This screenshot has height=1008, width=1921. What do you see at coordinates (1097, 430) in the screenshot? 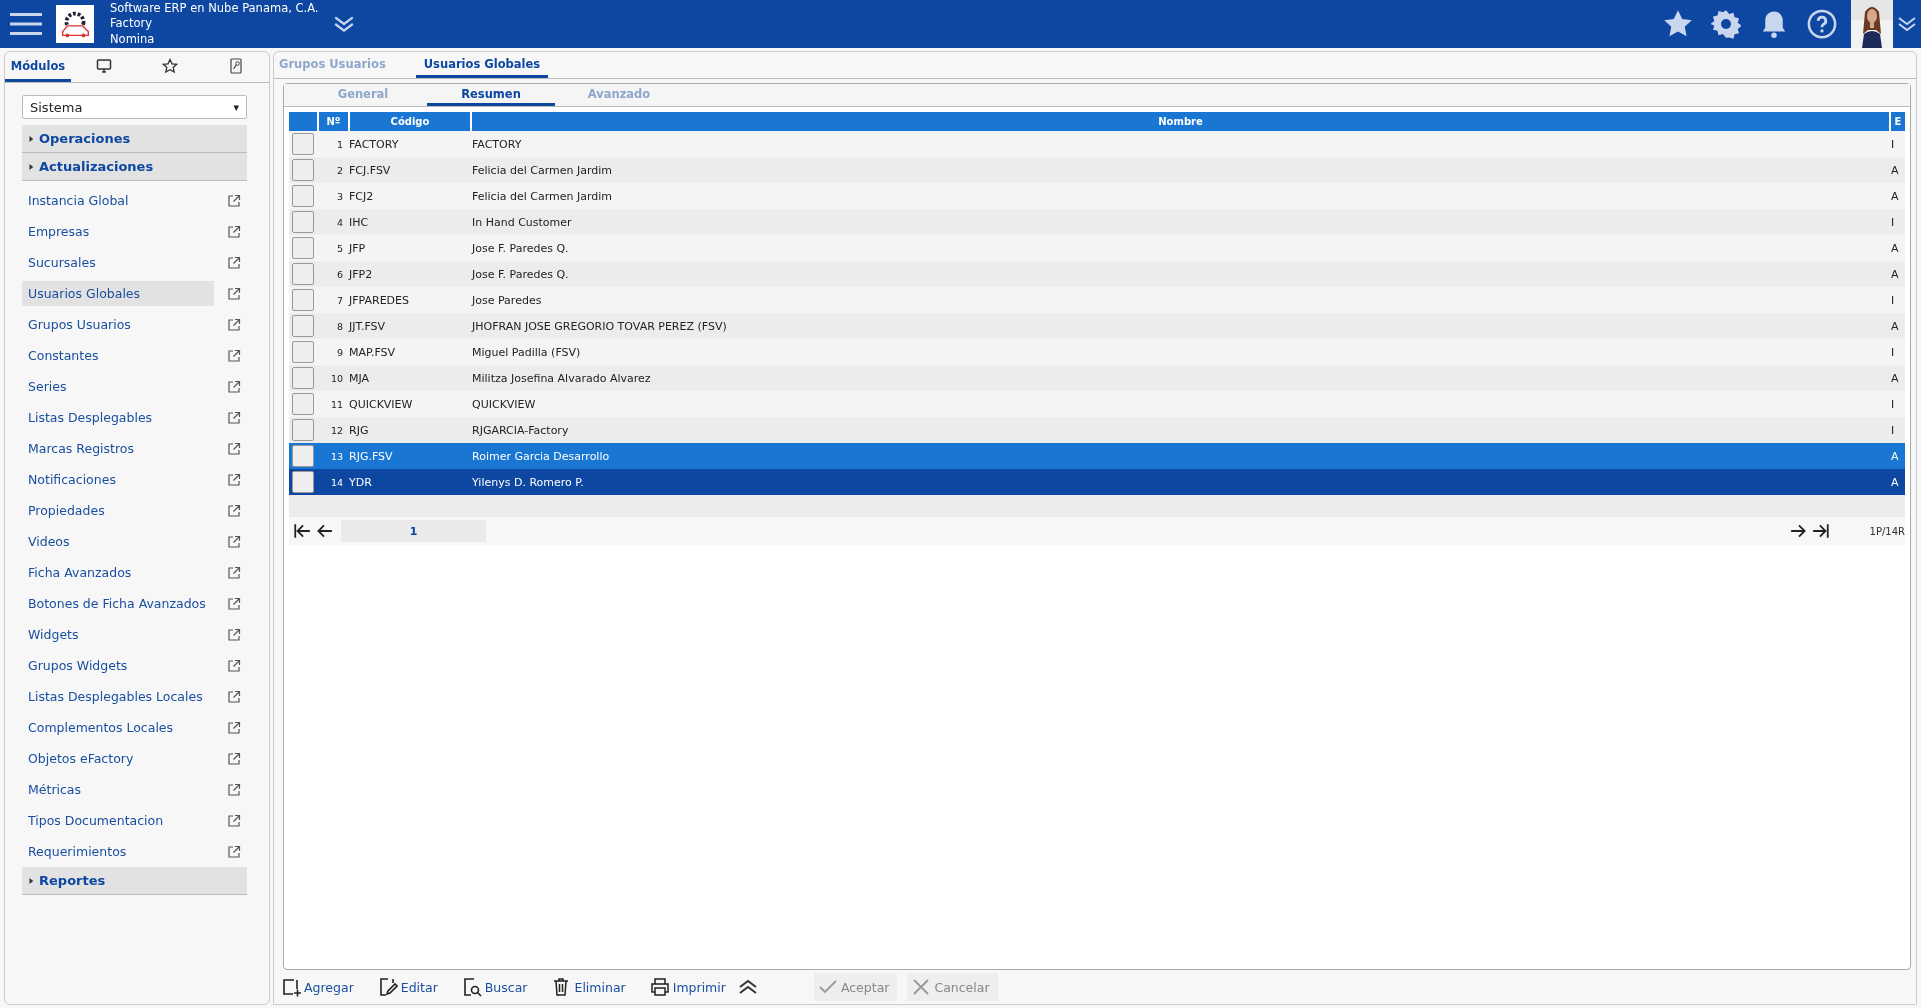
I see `table-row: 12 RJG RJGARCIA-Factory I` at bounding box center [1097, 430].